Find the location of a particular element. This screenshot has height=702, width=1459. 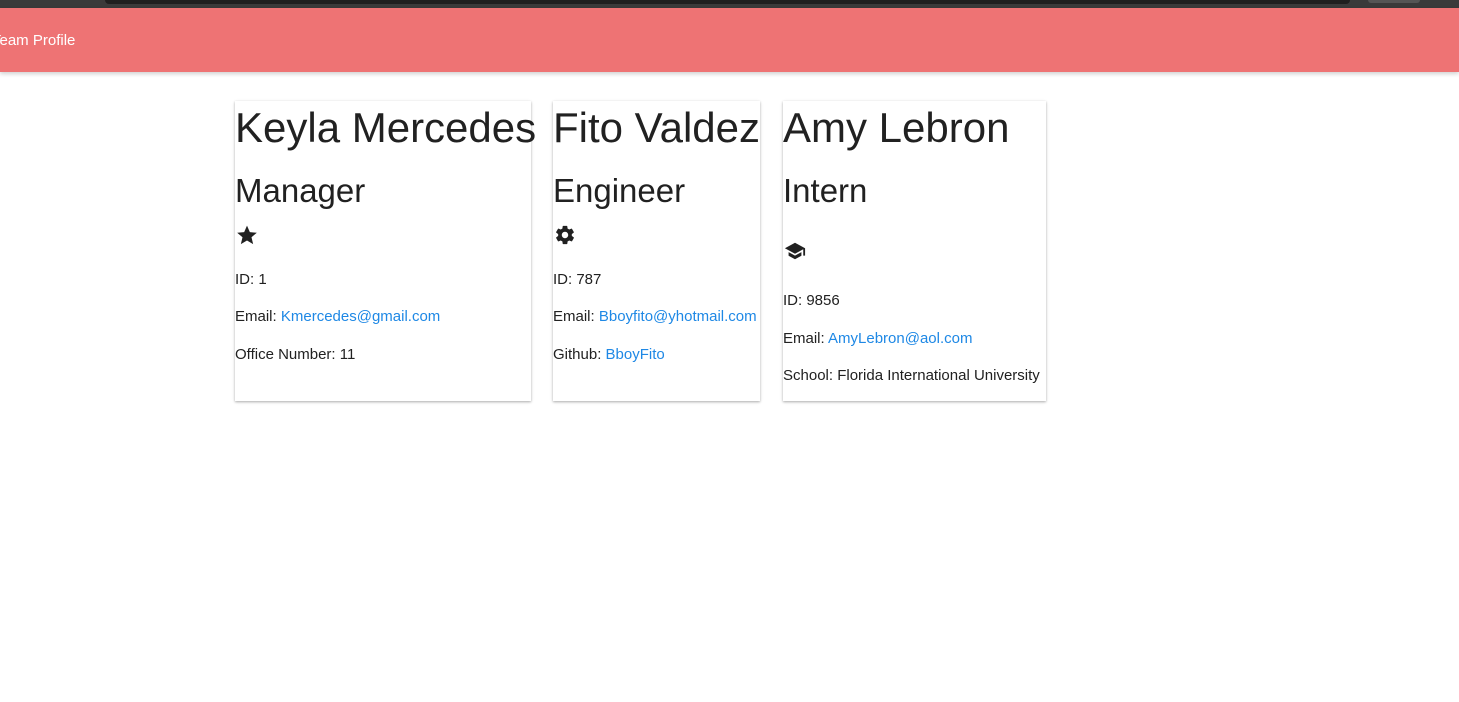

id-value: 9856 is located at coordinates (823, 300).